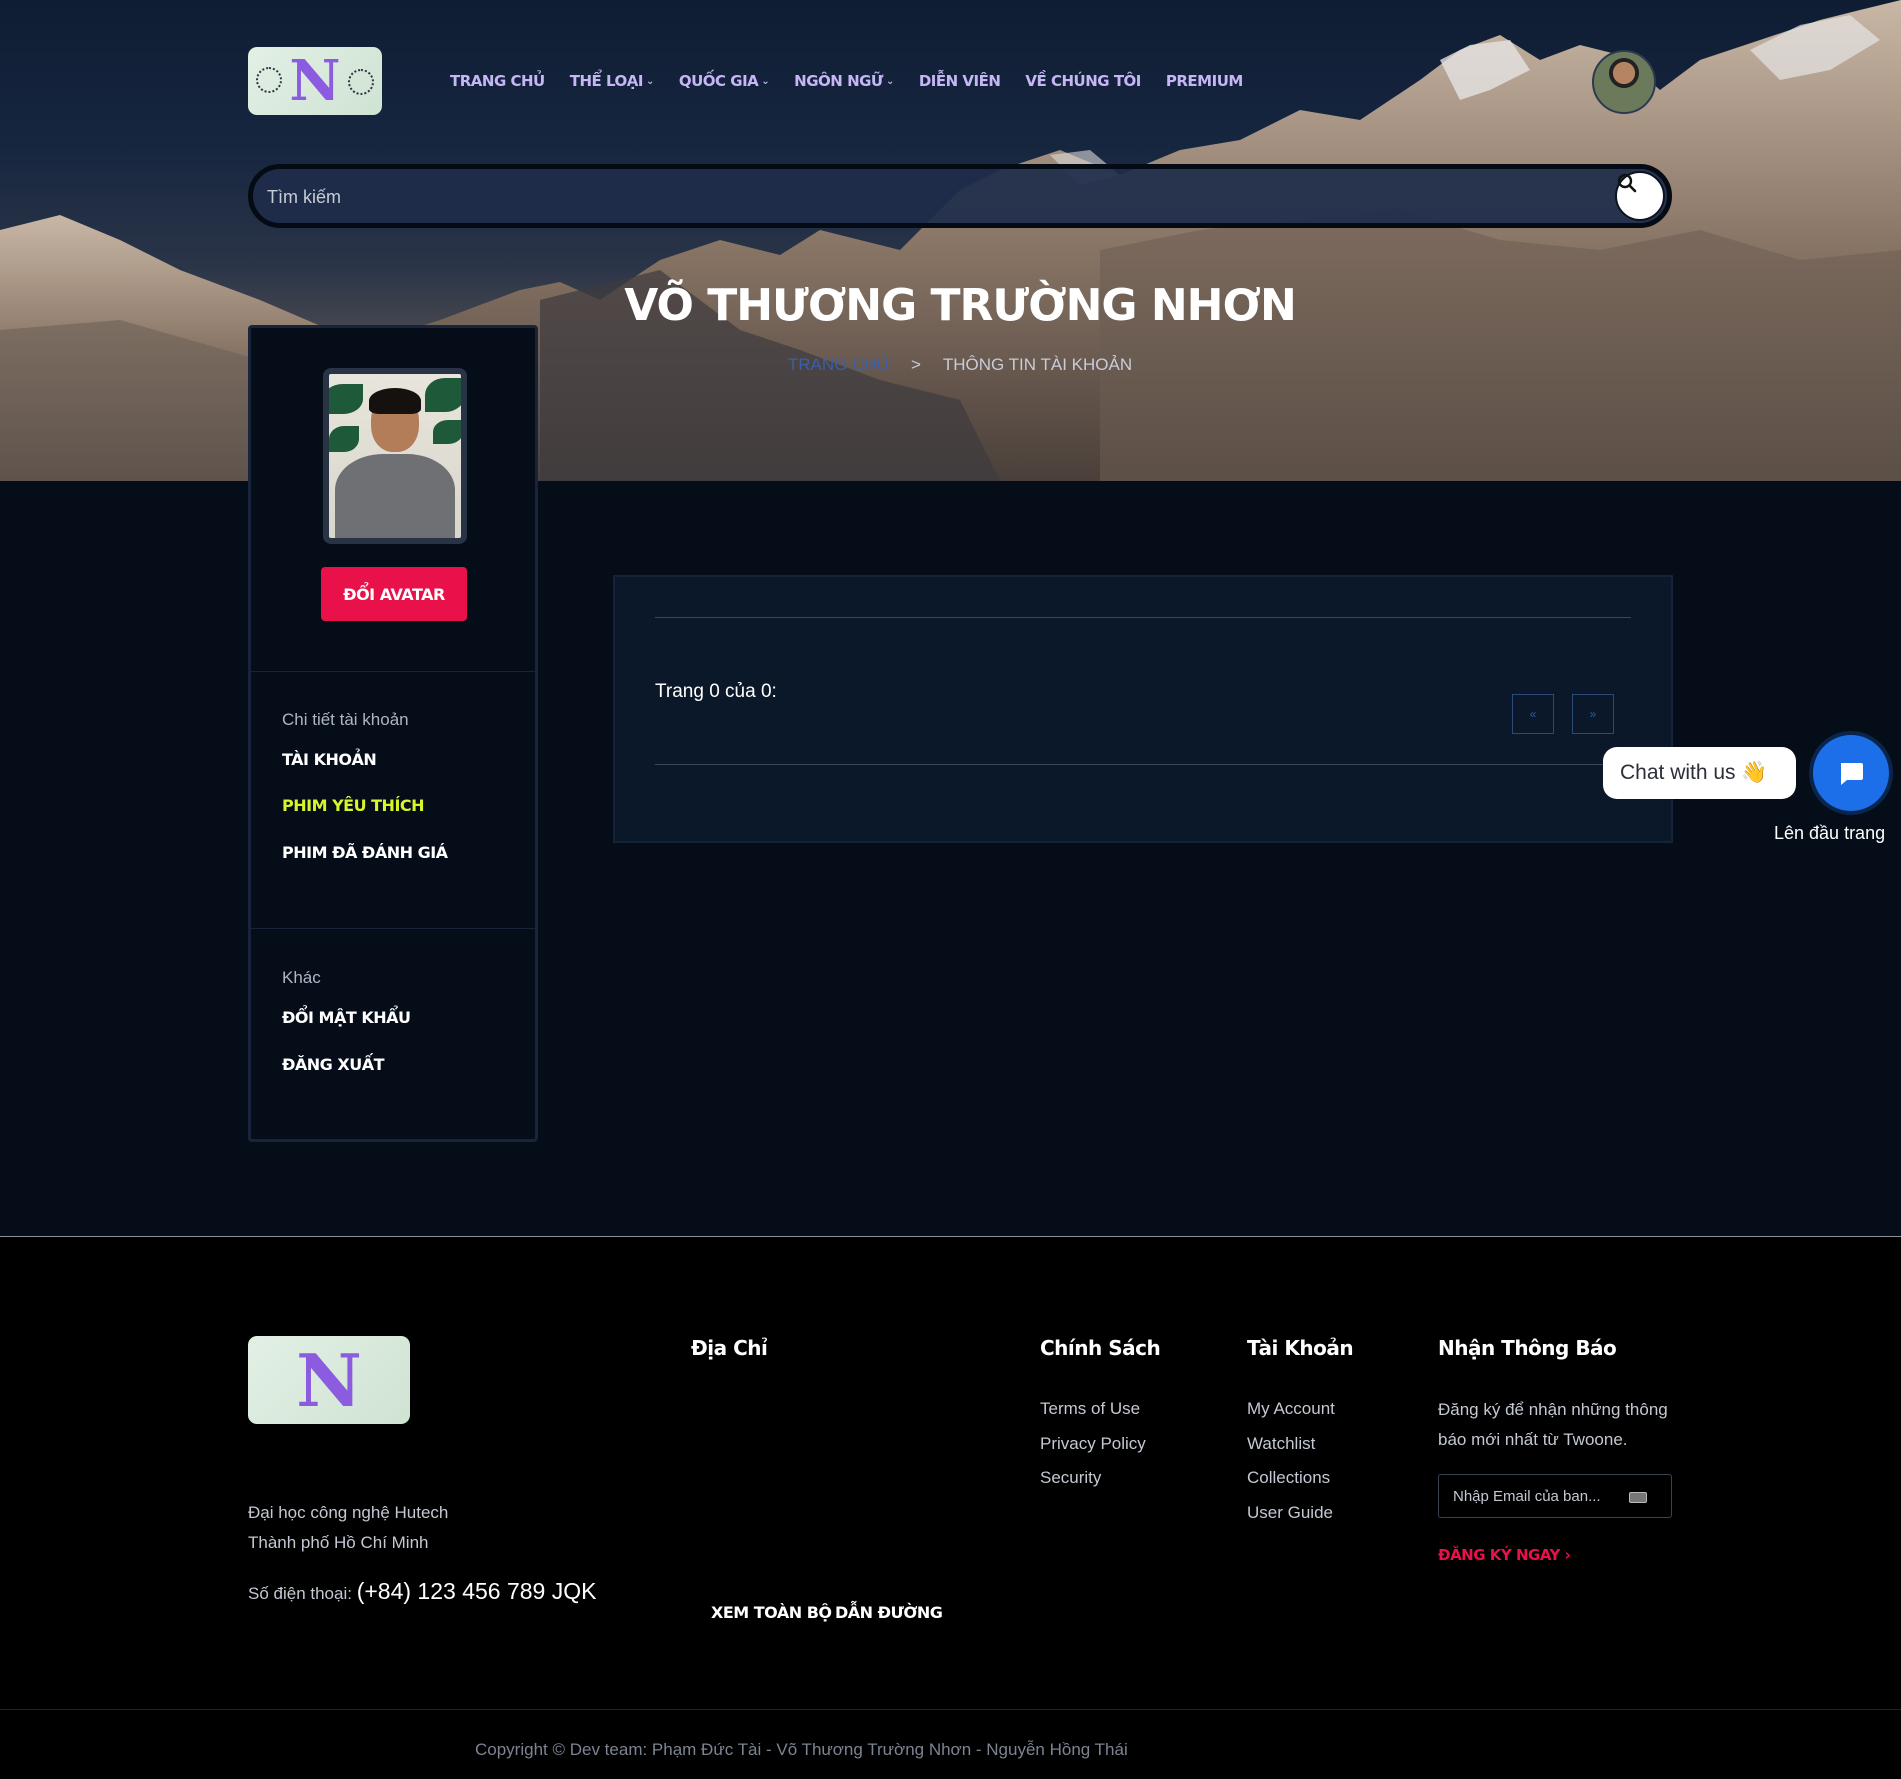 This screenshot has height=1779, width=1901. I want to click on nav-label: THỂ LOẠI, so click(606, 81).